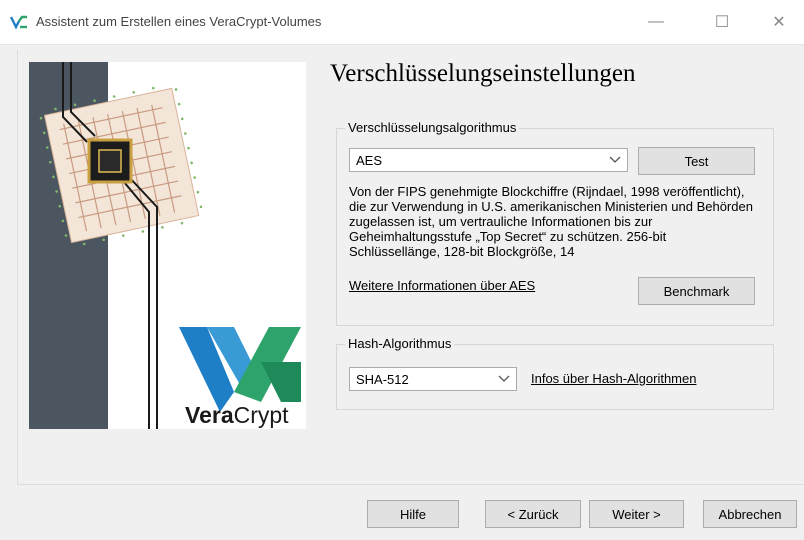  I want to click on footer-separator, so click(410, 484).